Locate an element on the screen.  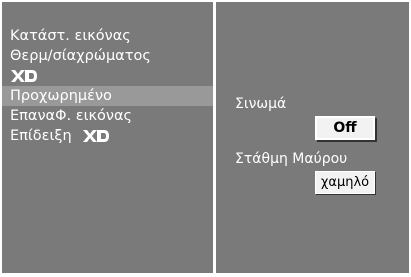
cinema-value-box: Off is located at coordinates (345, 128).